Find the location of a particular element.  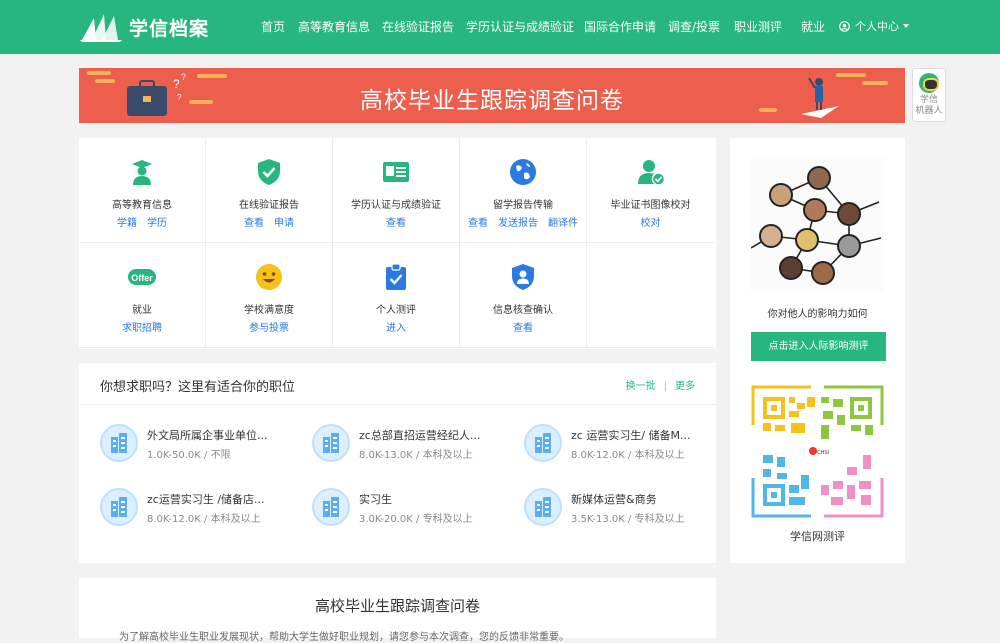

job-item: 外文局所属企事业单位... 1.0K-50.0K / 不限 is located at coordinates (179, 447).